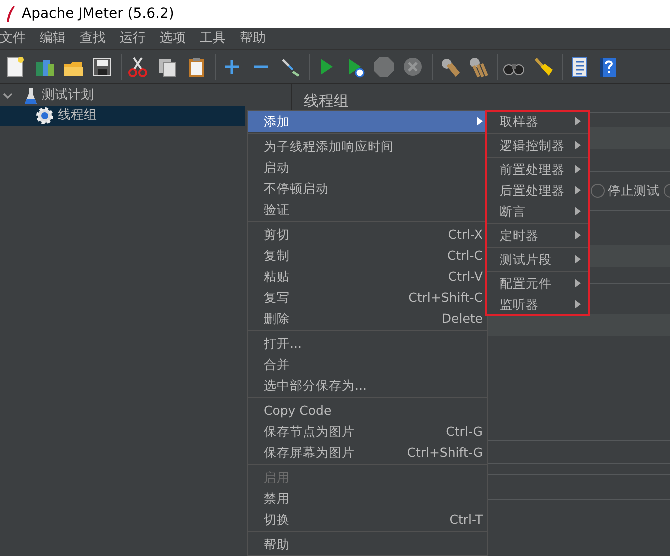 The height and width of the screenshot is (556, 670). I want to click on panel-title: 线程组, so click(327, 101).